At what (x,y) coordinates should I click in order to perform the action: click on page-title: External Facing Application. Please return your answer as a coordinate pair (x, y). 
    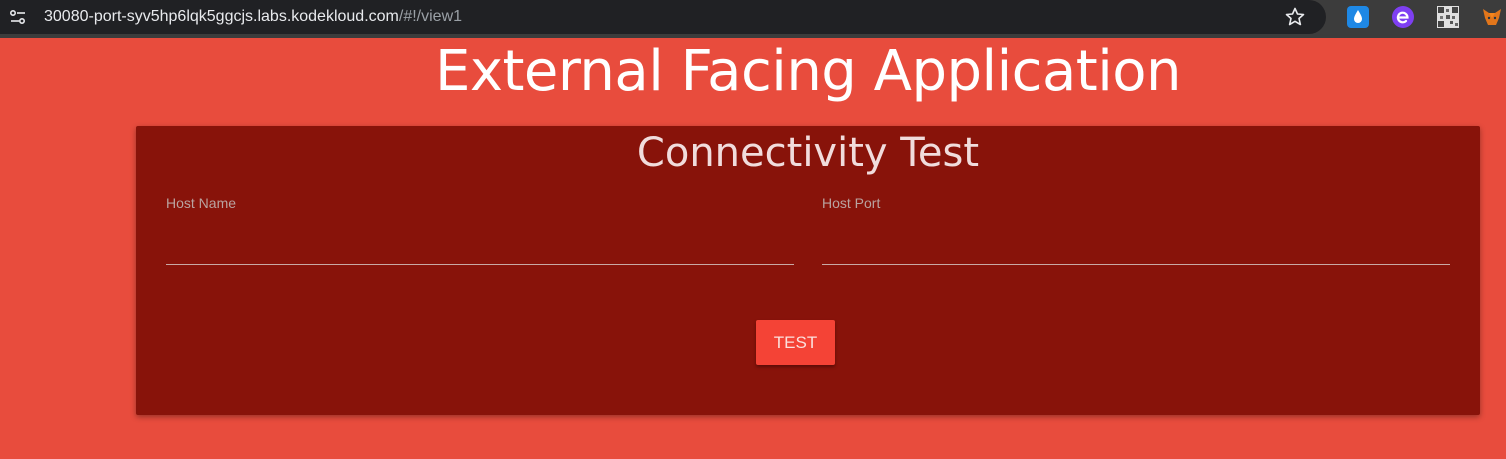
    Looking at the image, I should click on (808, 71).